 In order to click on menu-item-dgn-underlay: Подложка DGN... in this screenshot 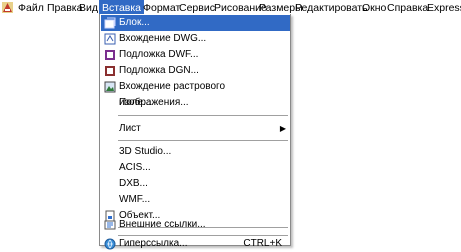, I will do `click(195, 71)`.